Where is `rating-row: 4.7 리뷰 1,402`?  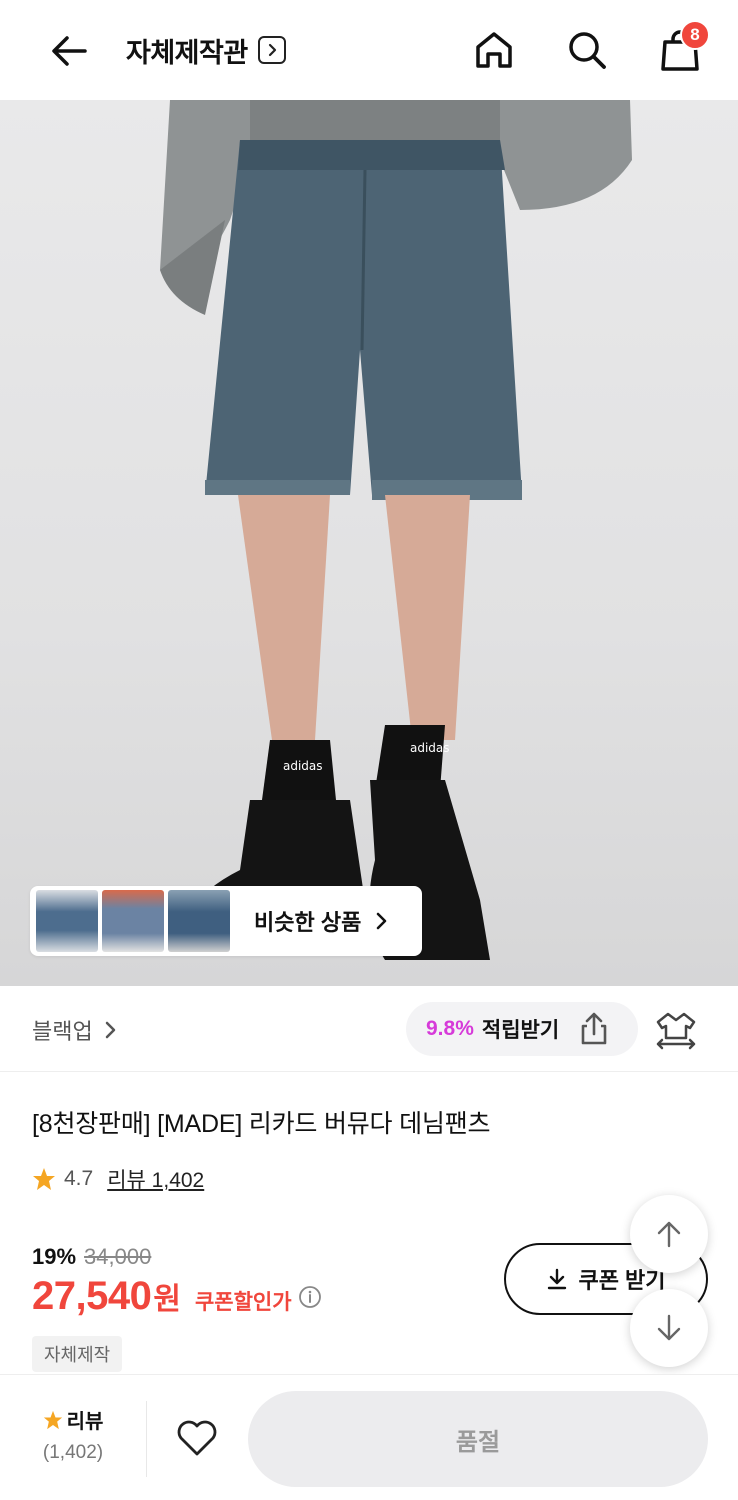
rating-row: 4.7 리뷰 1,402 is located at coordinates (118, 1179).